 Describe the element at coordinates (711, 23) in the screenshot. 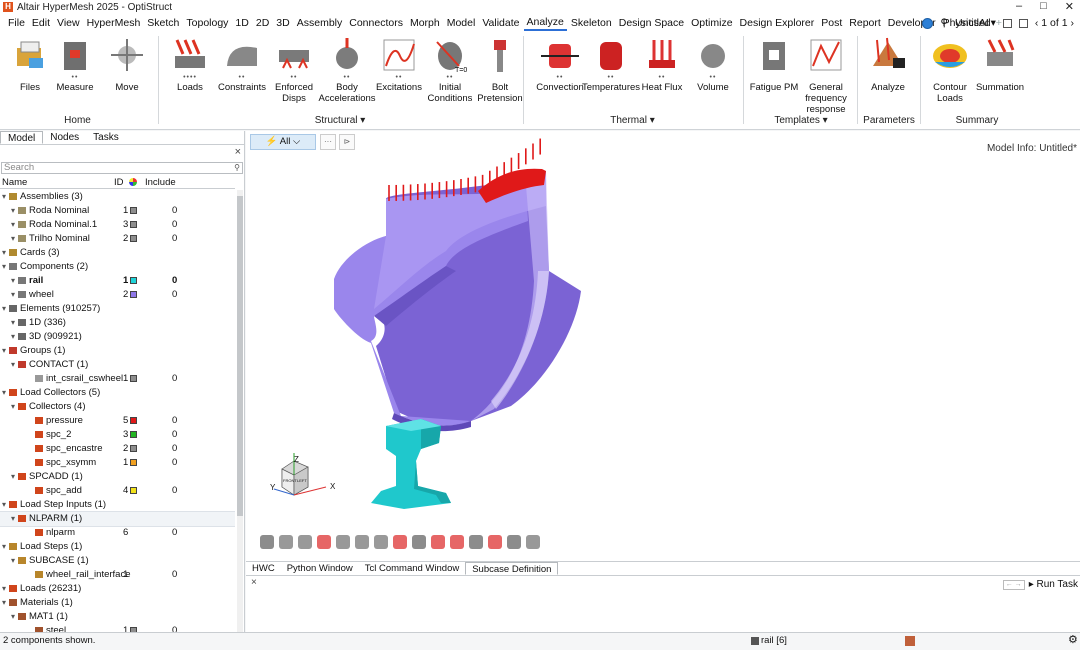

I see `menu-optimize: Optimize` at that location.